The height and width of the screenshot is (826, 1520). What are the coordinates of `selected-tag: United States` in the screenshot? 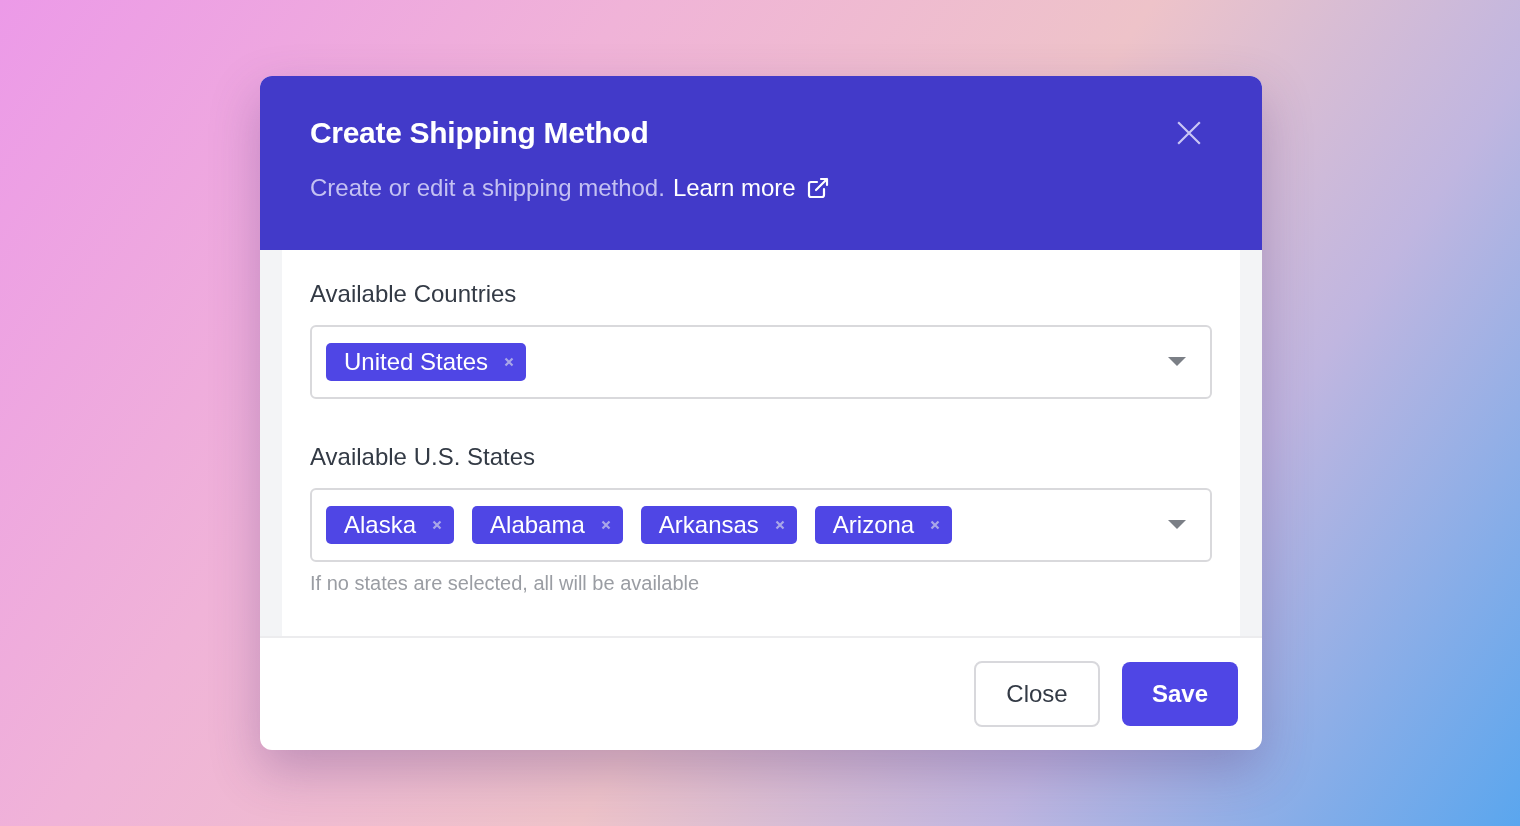 It's located at (426, 362).